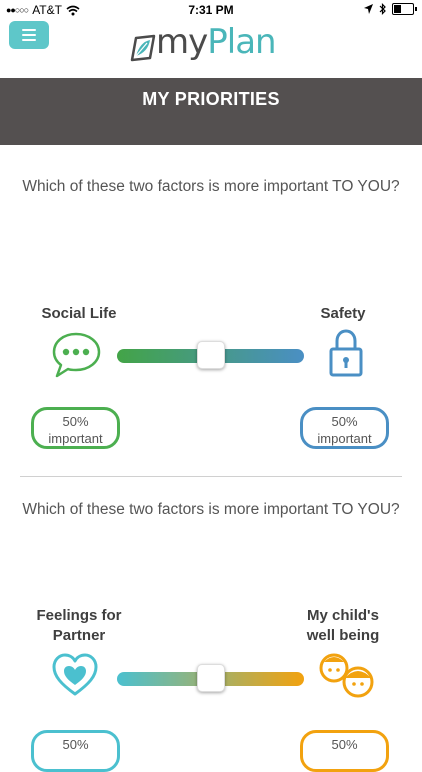  What do you see at coordinates (241, 42) in the screenshot?
I see `logo-plan-text: Plan` at bounding box center [241, 42].